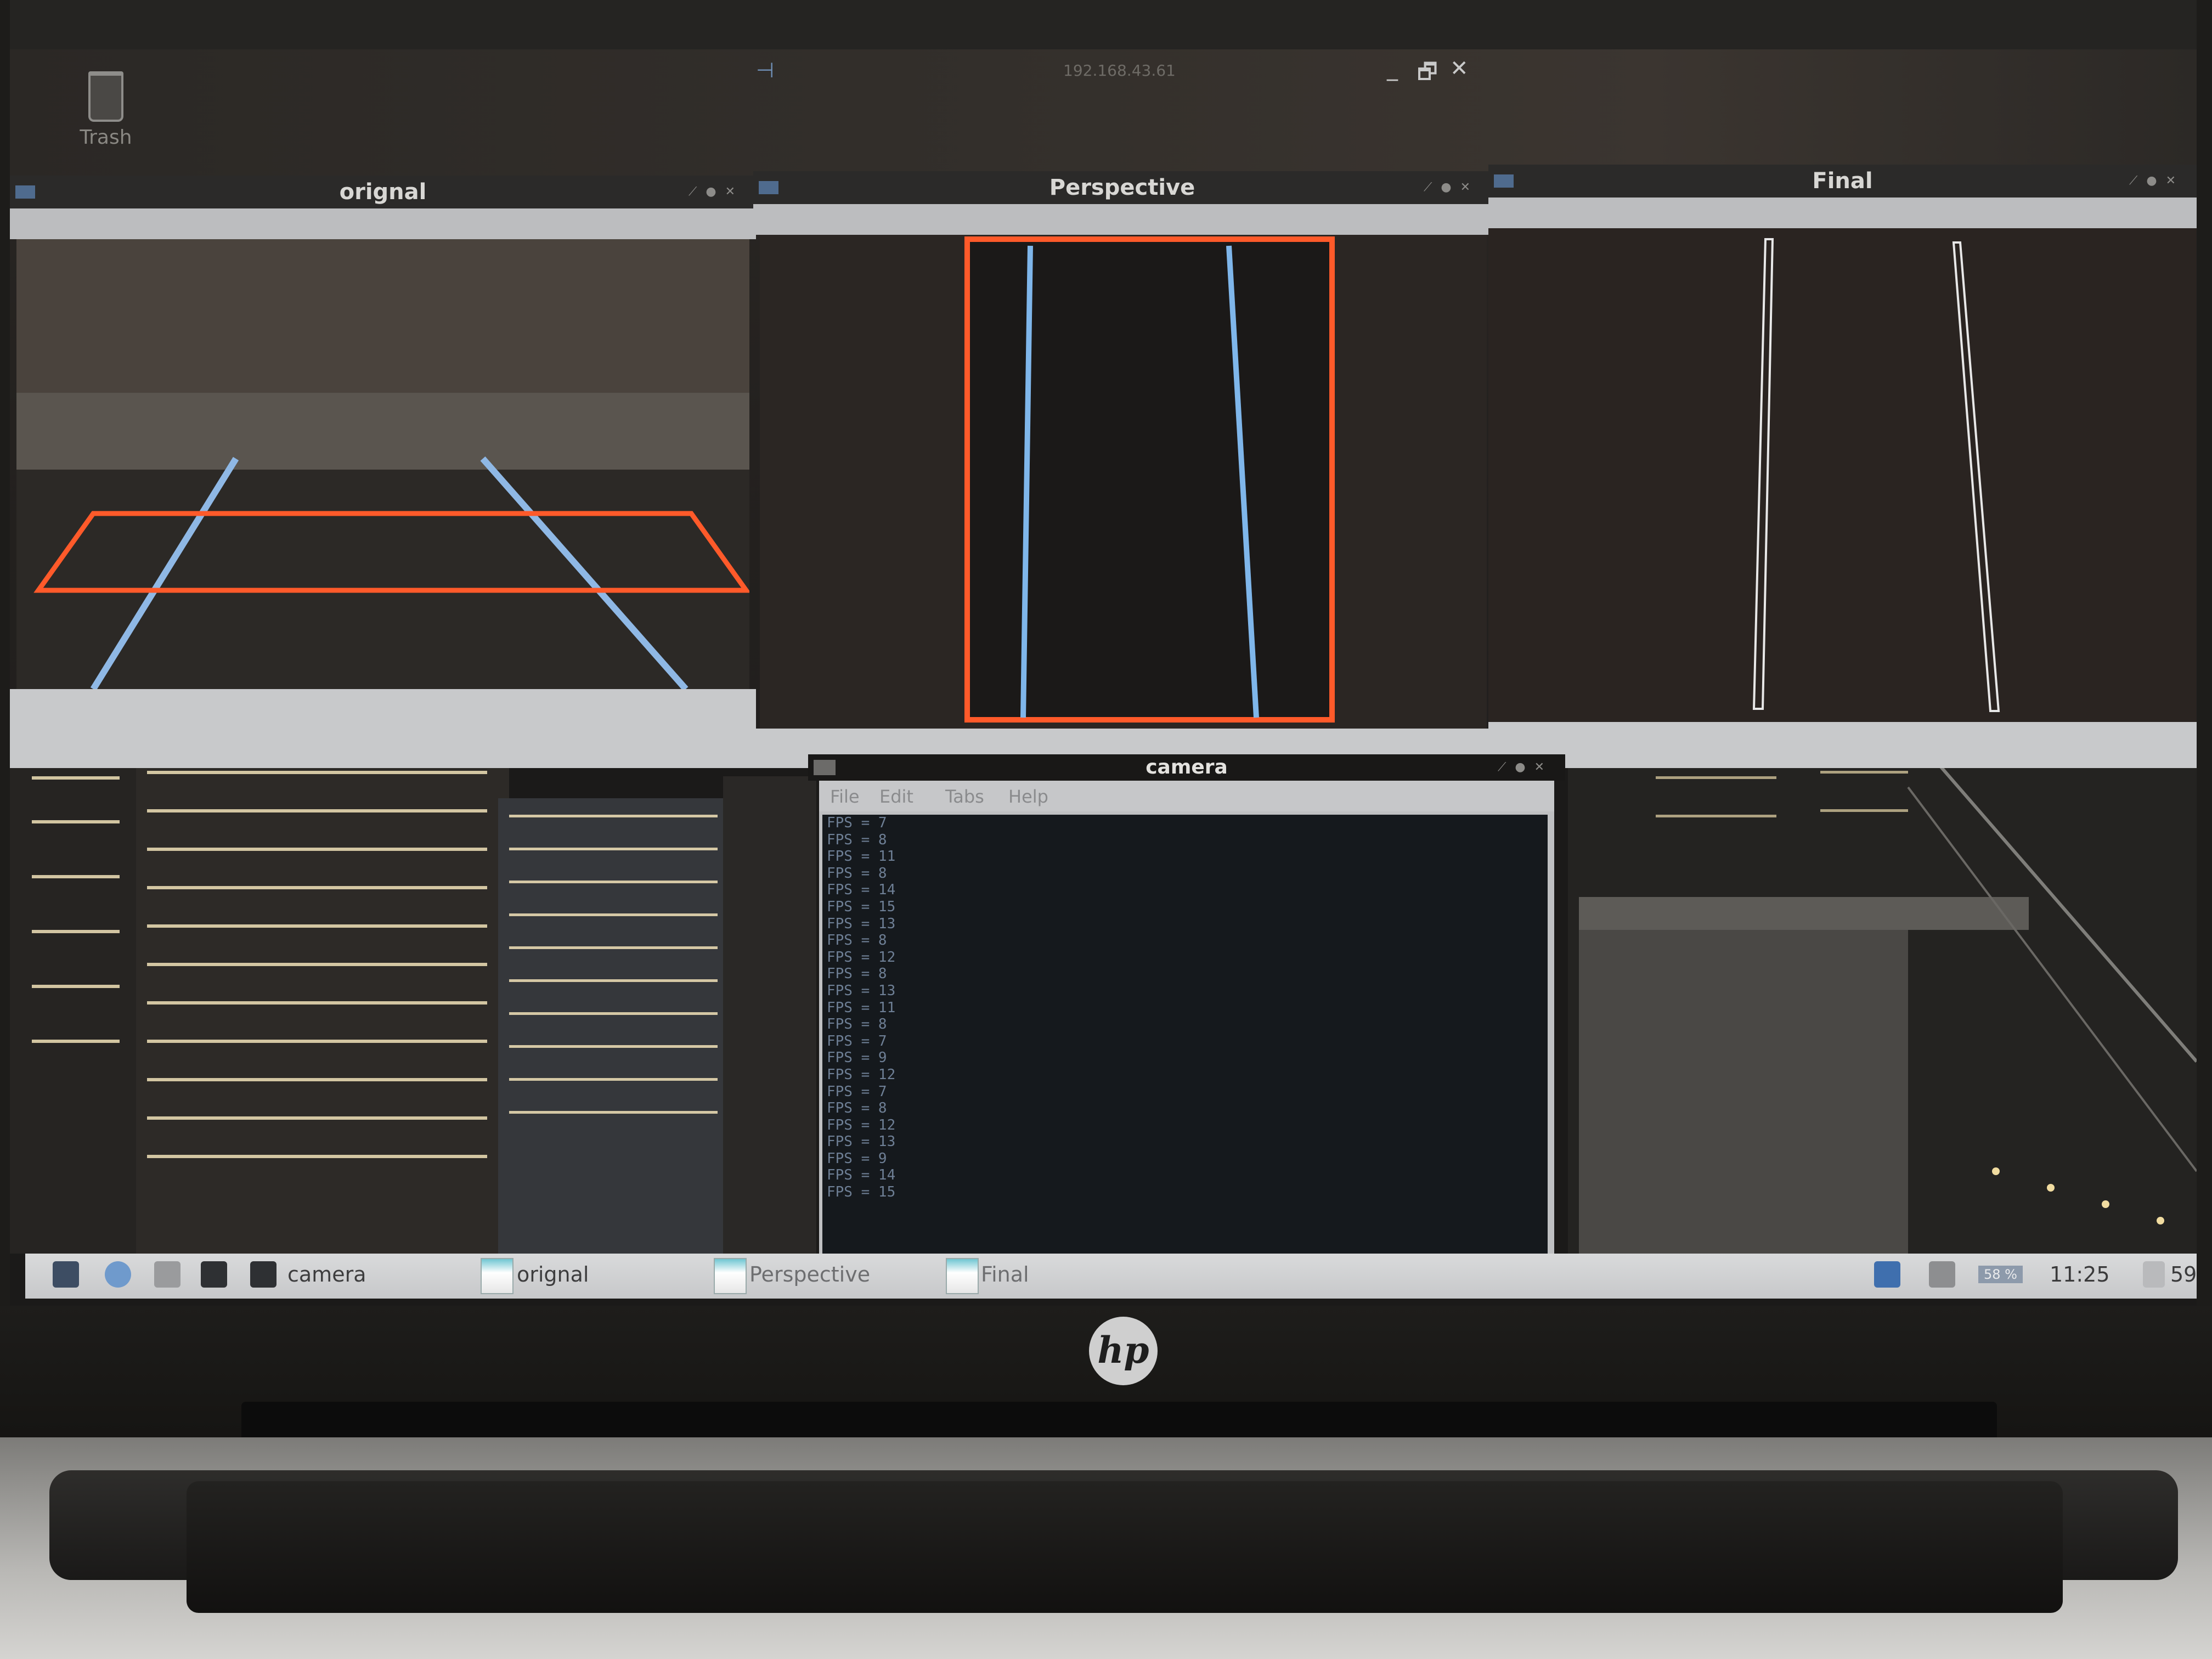 This screenshot has height=1659, width=2212. I want to click on terminal-titlebar: camera ⟋●✕, so click(1187, 768).